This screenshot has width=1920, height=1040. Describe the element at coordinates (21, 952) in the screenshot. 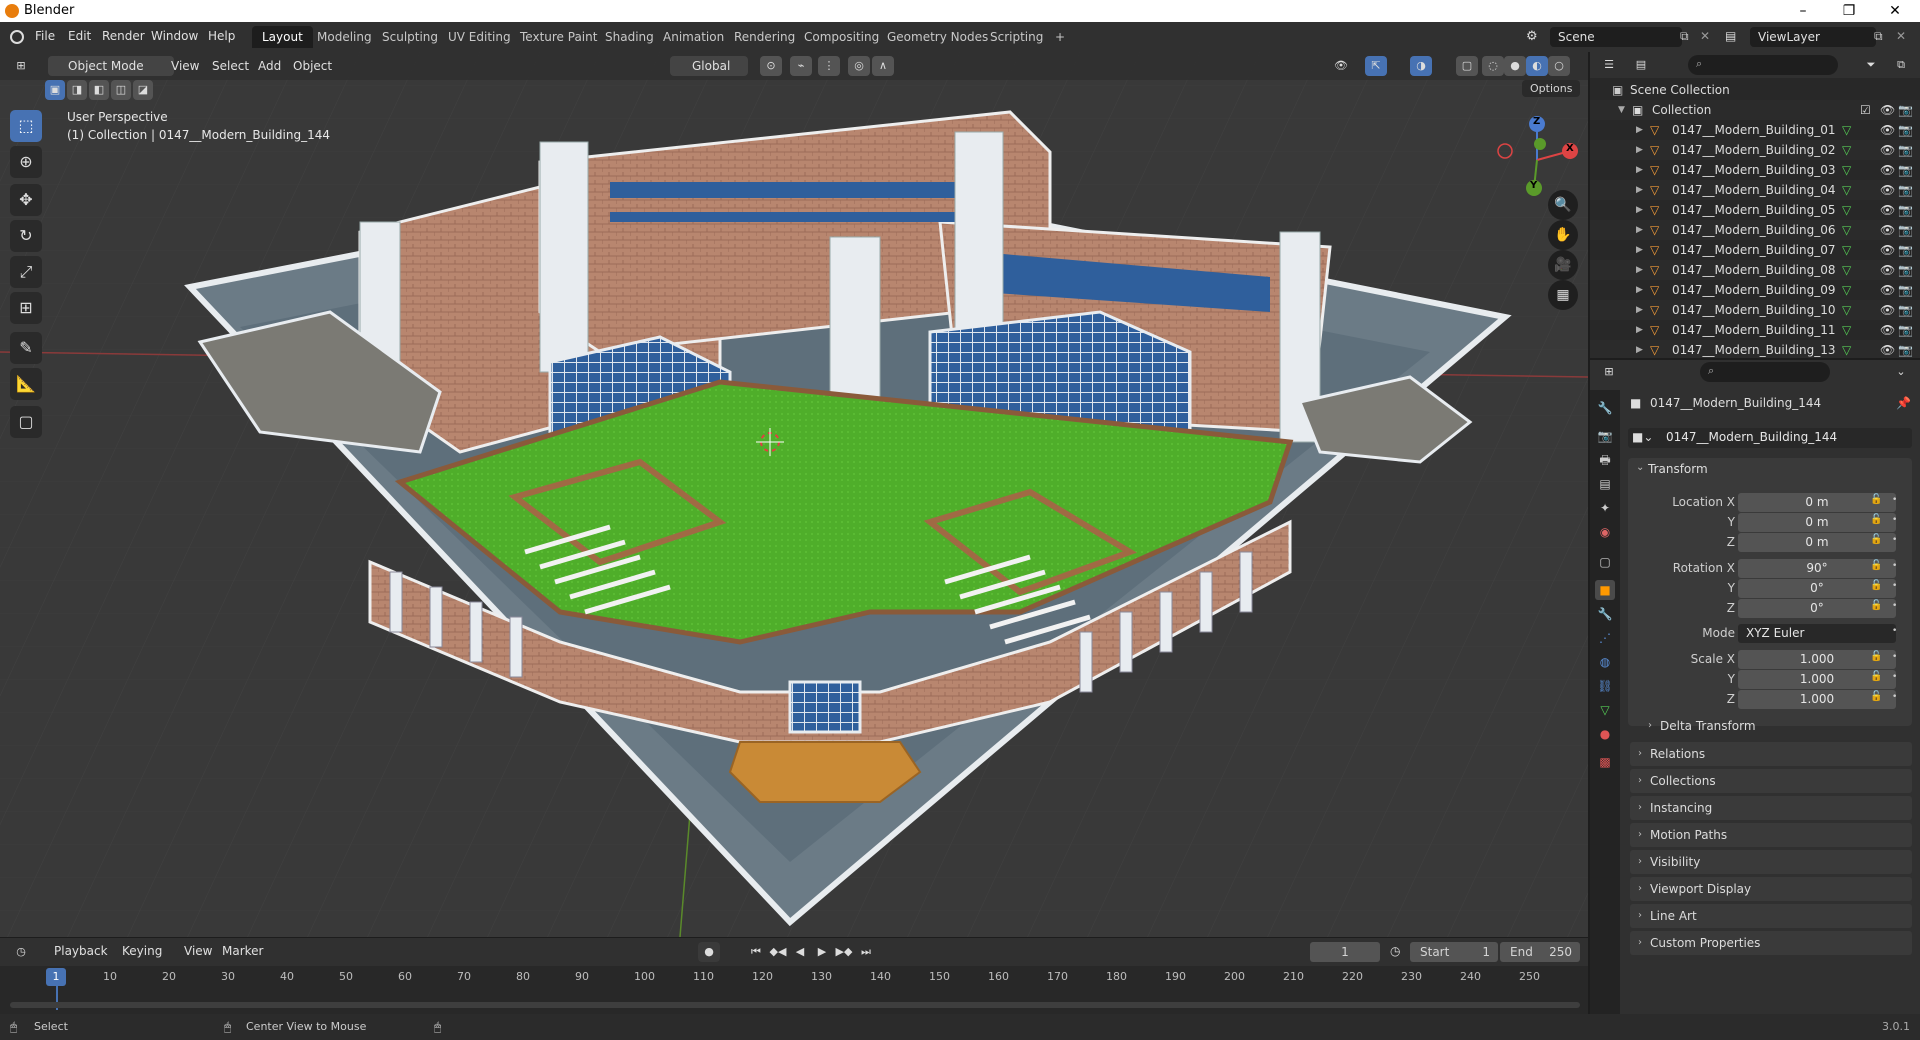

I see `timeline-editor-type-icon: ◷` at that location.